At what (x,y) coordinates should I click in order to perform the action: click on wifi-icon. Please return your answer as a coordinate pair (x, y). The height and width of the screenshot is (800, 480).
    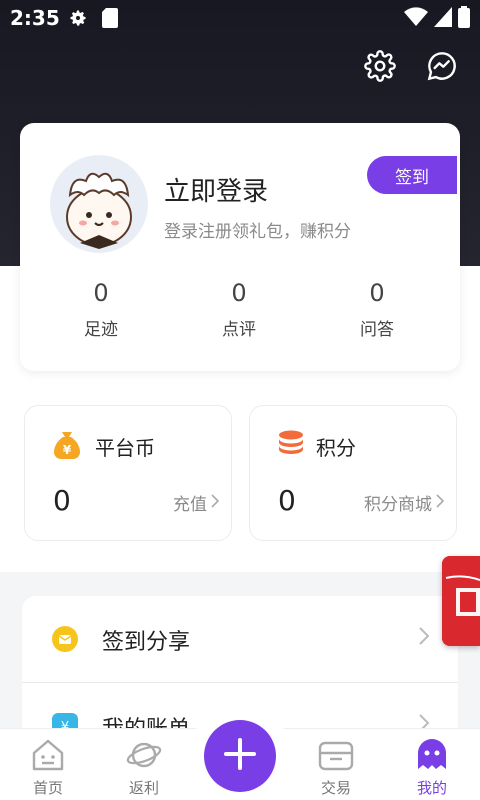
    Looking at the image, I should click on (416, 19).